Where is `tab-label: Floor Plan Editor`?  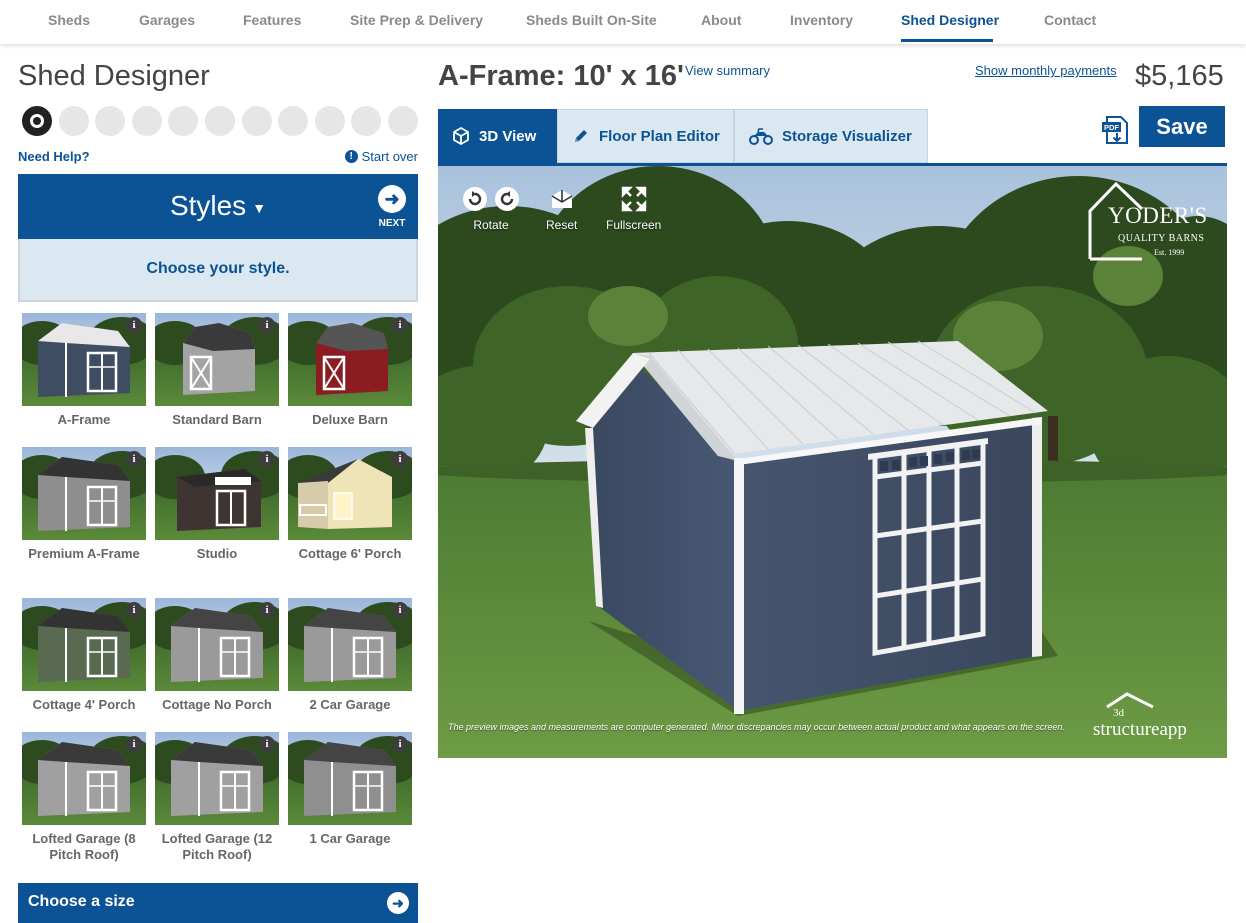 tab-label: Floor Plan Editor is located at coordinates (659, 136).